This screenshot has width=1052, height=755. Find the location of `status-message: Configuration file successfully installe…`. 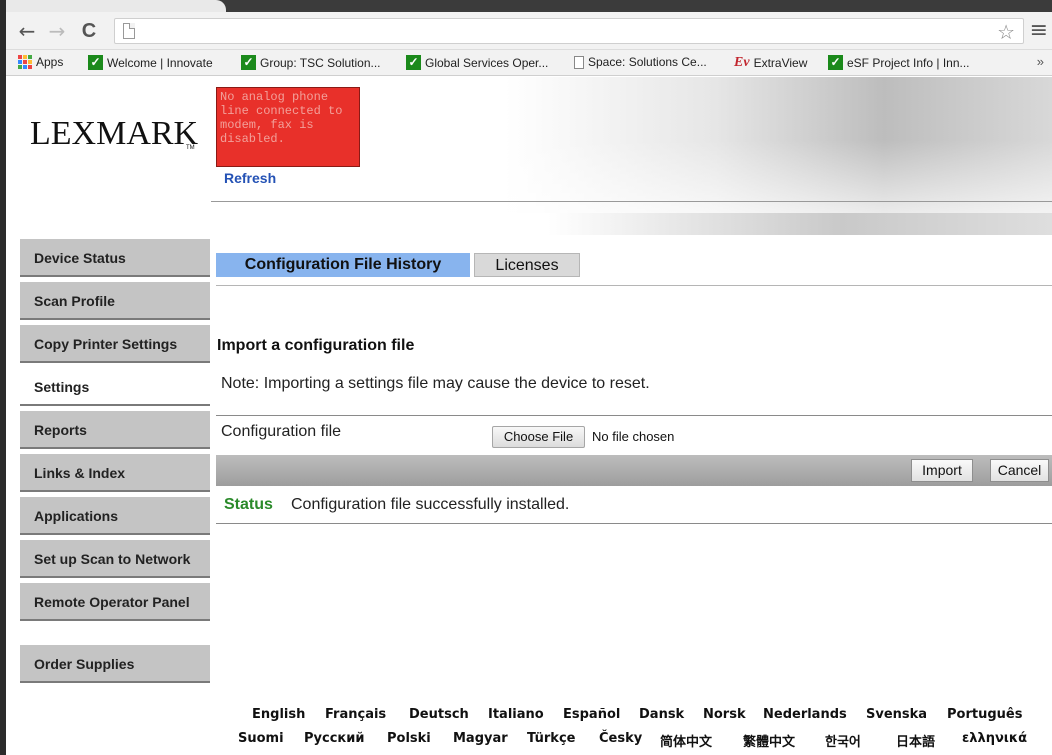

status-message: Configuration file successfully installe… is located at coordinates (430, 504).